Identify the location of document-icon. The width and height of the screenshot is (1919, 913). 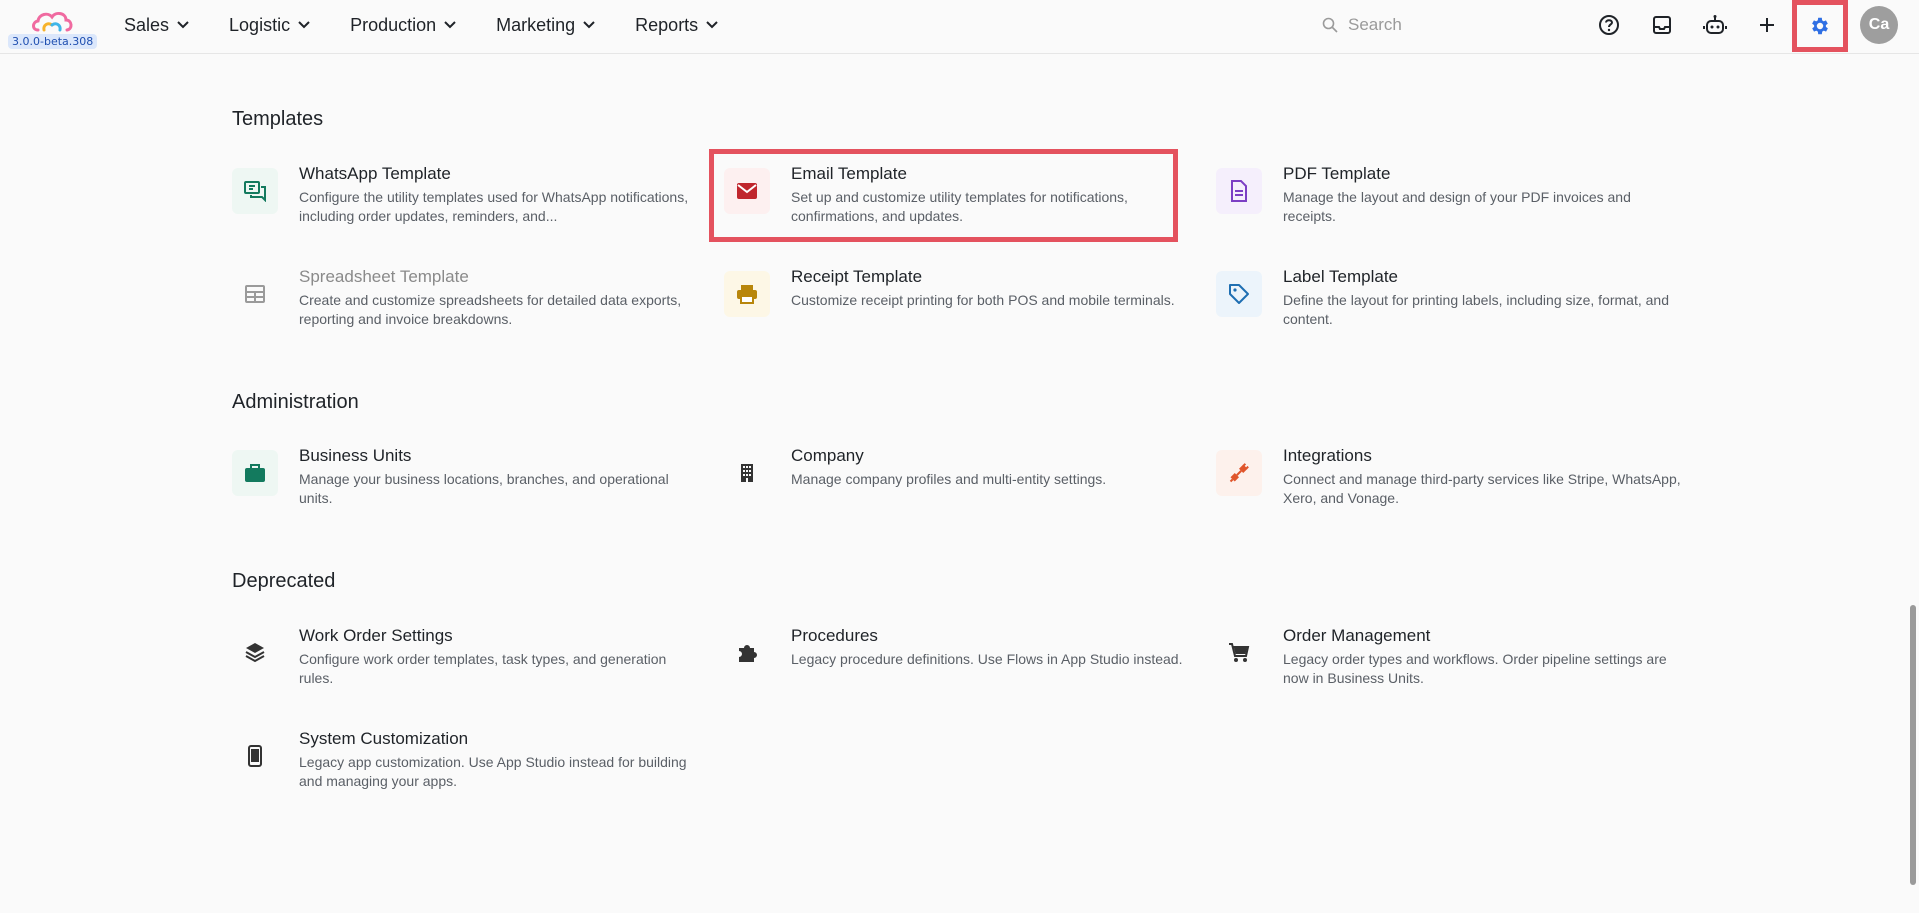
(1239, 191).